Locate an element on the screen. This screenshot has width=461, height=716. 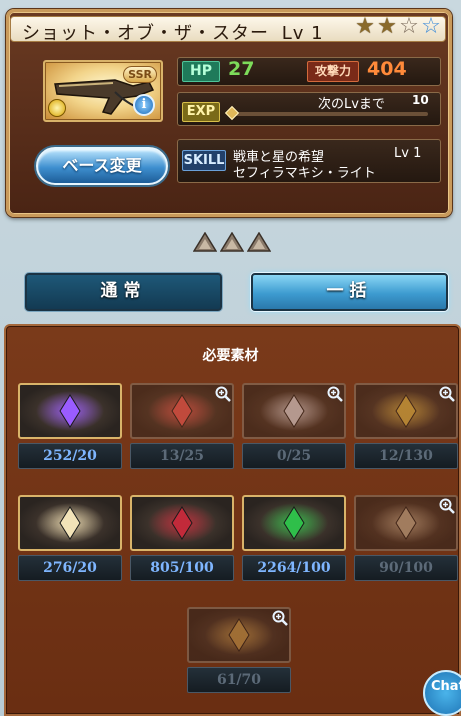
rarity-badge: SSR is located at coordinates (140, 74).